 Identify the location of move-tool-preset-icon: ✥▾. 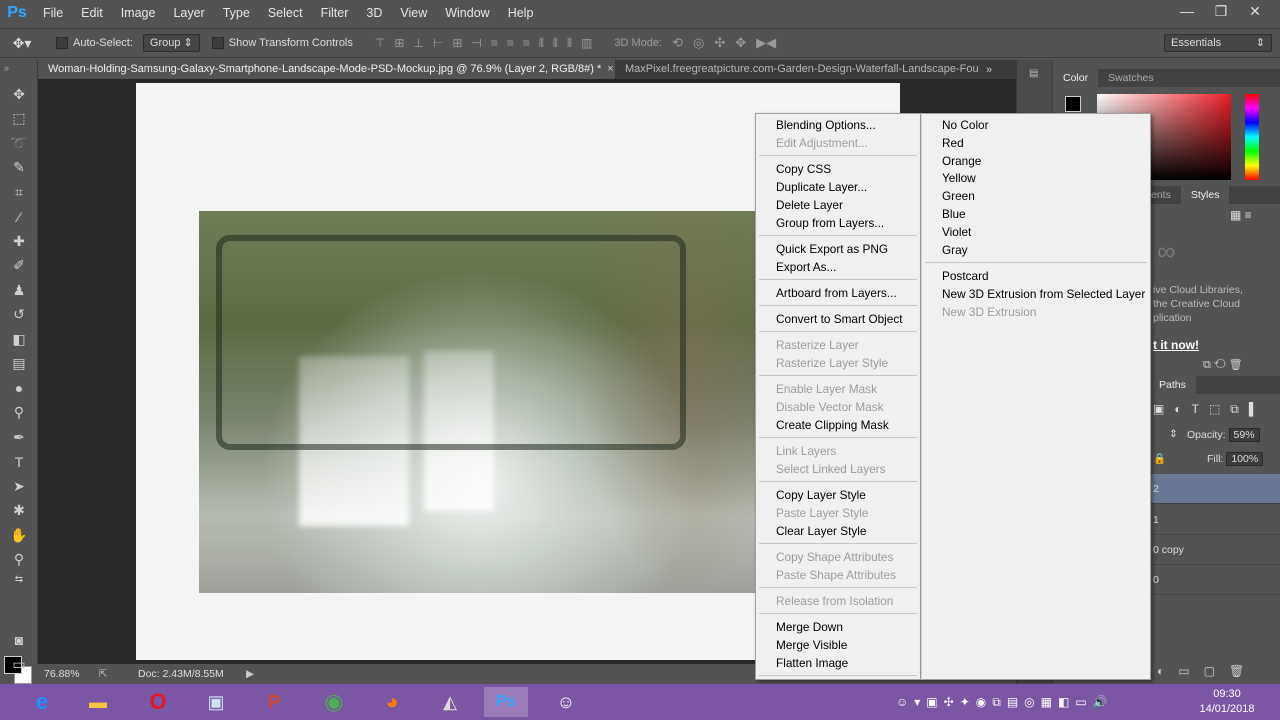
(22, 43).